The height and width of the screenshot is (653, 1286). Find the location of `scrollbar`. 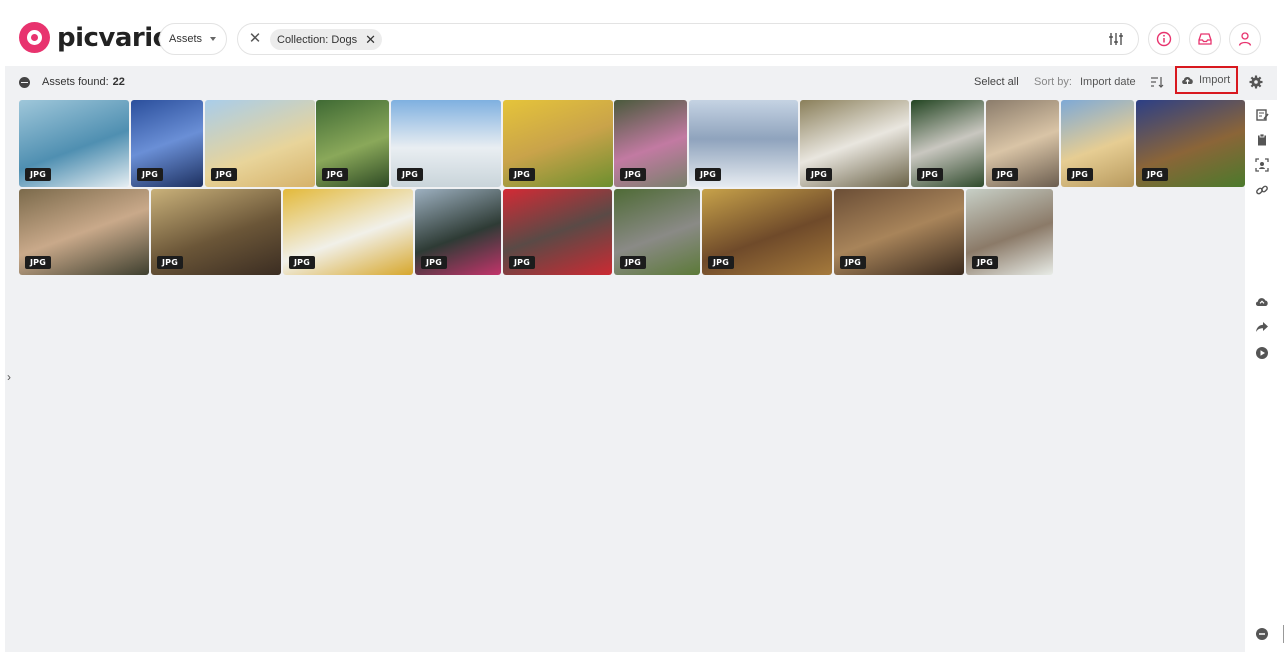

scrollbar is located at coordinates (1283, 634).